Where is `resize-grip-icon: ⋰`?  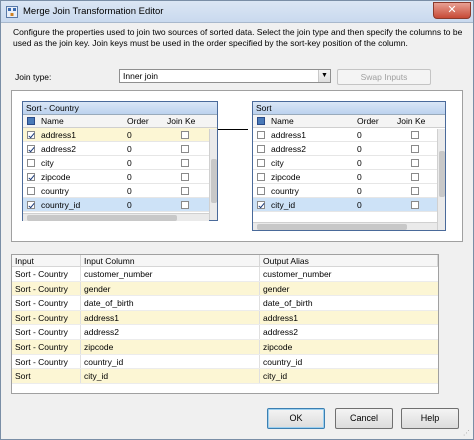 resize-grip-icon: ⋰ is located at coordinates (467, 433).